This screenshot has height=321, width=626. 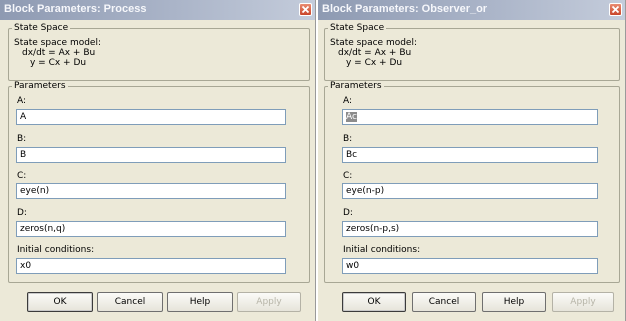 What do you see at coordinates (470, 229) in the screenshot?
I see `param-d-input: zeros(n-p,s)` at bounding box center [470, 229].